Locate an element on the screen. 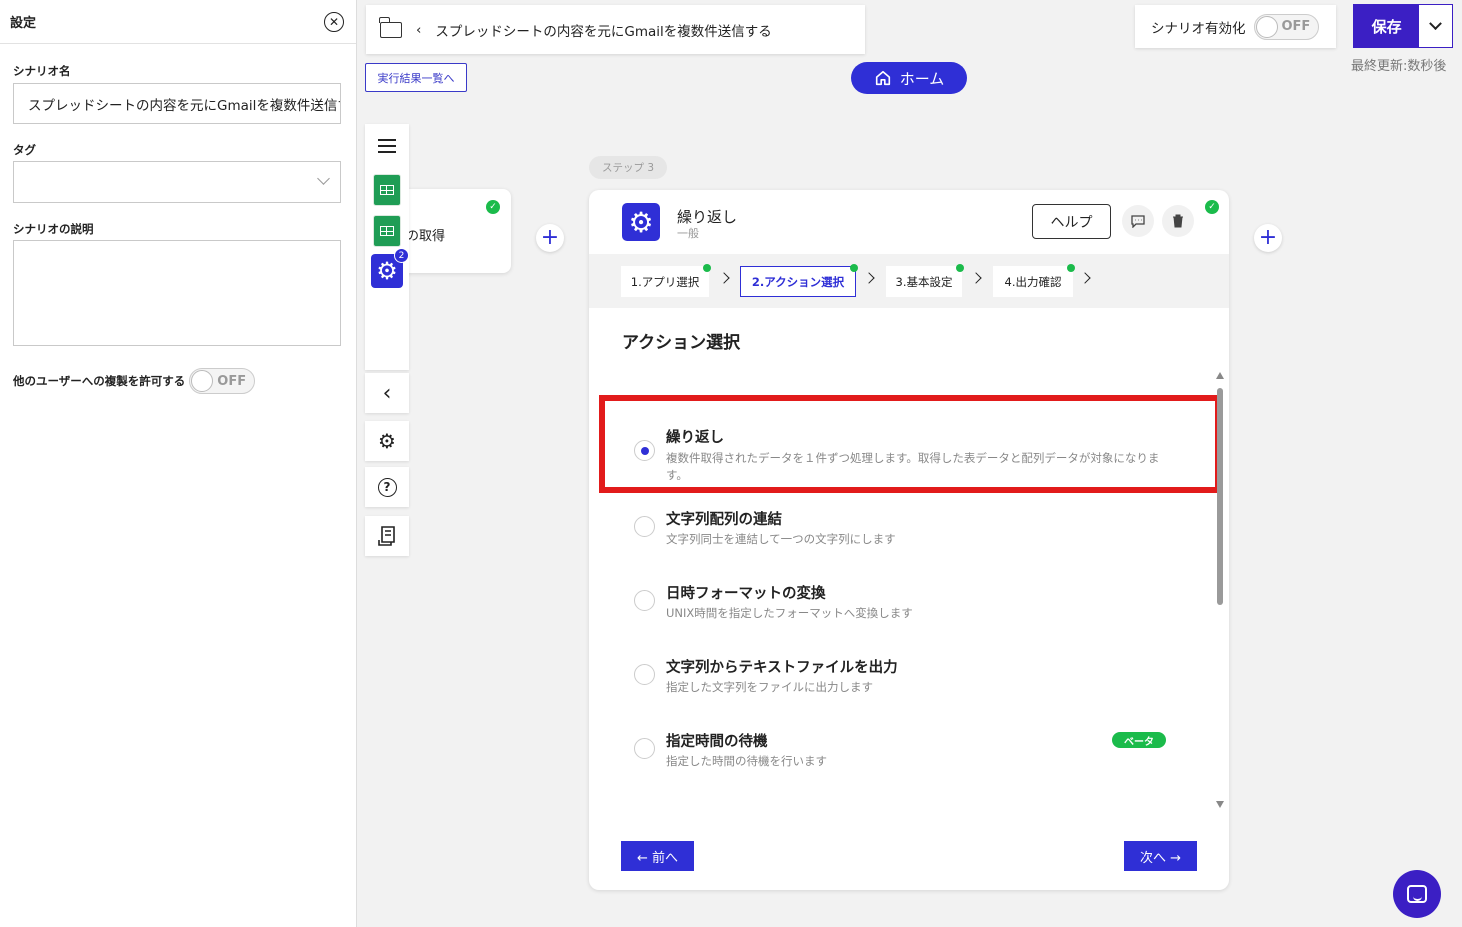 The height and width of the screenshot is (927, 1462). run-results-button: 実行結果一覧へ is located at coordinates (416, 77).